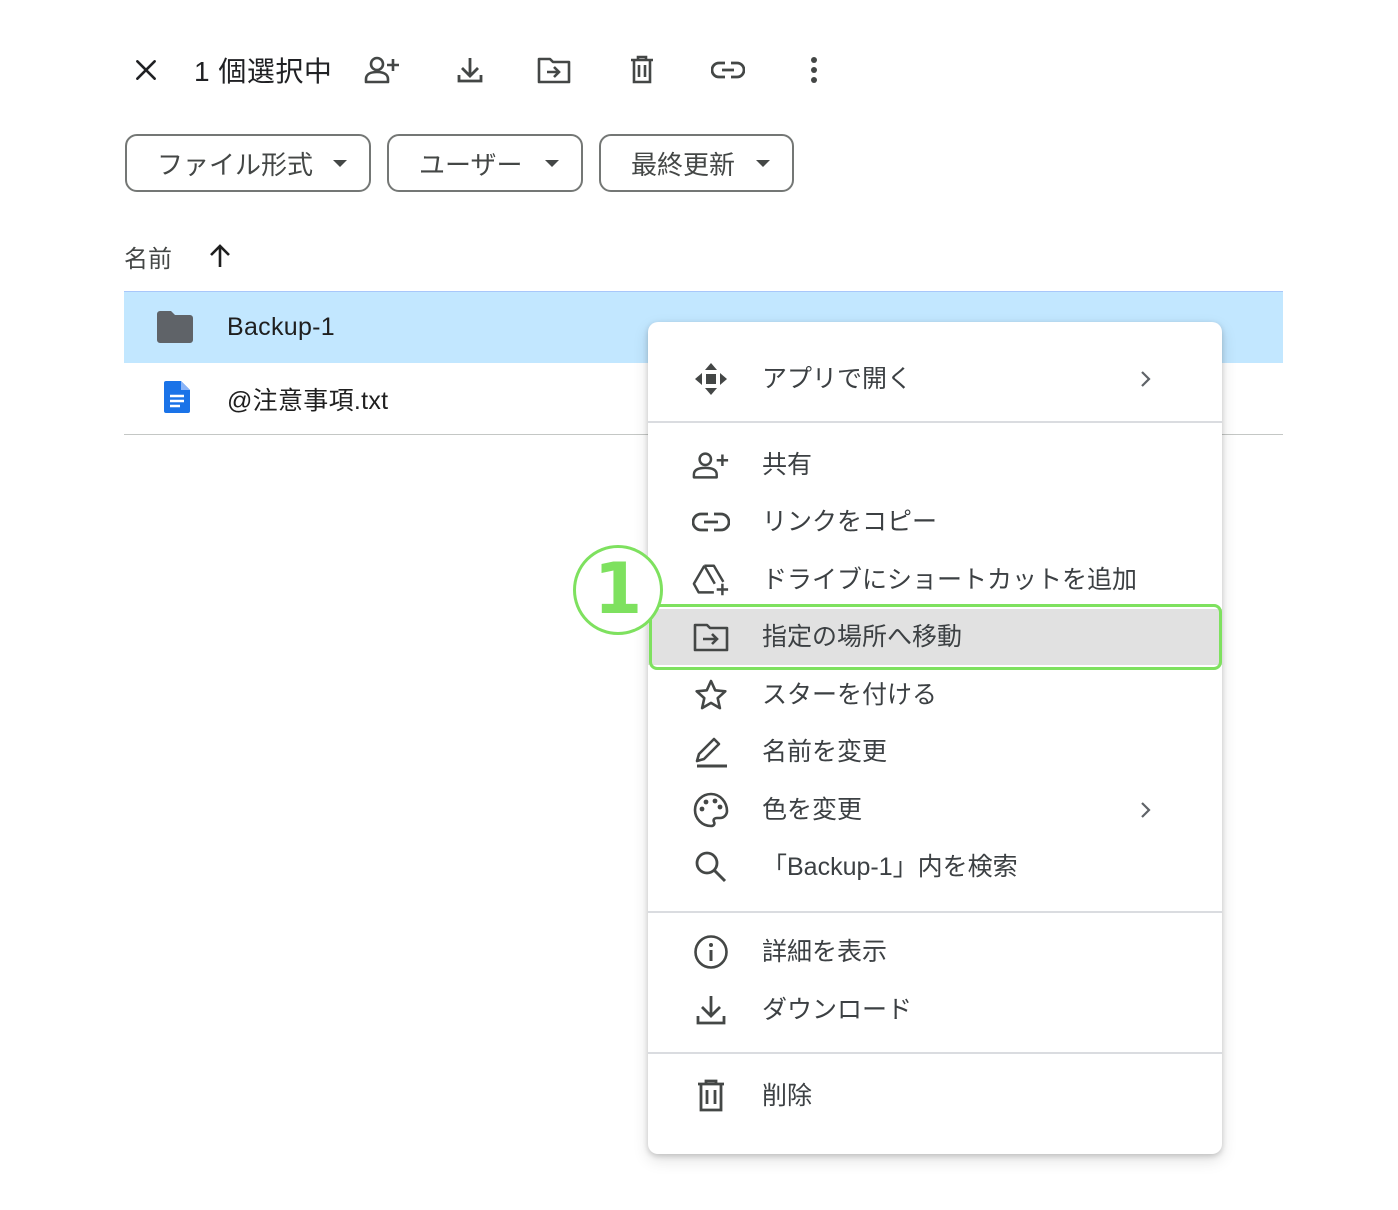  I want to click on selection-toolbar: 1 個選択中, so click(484, 70).